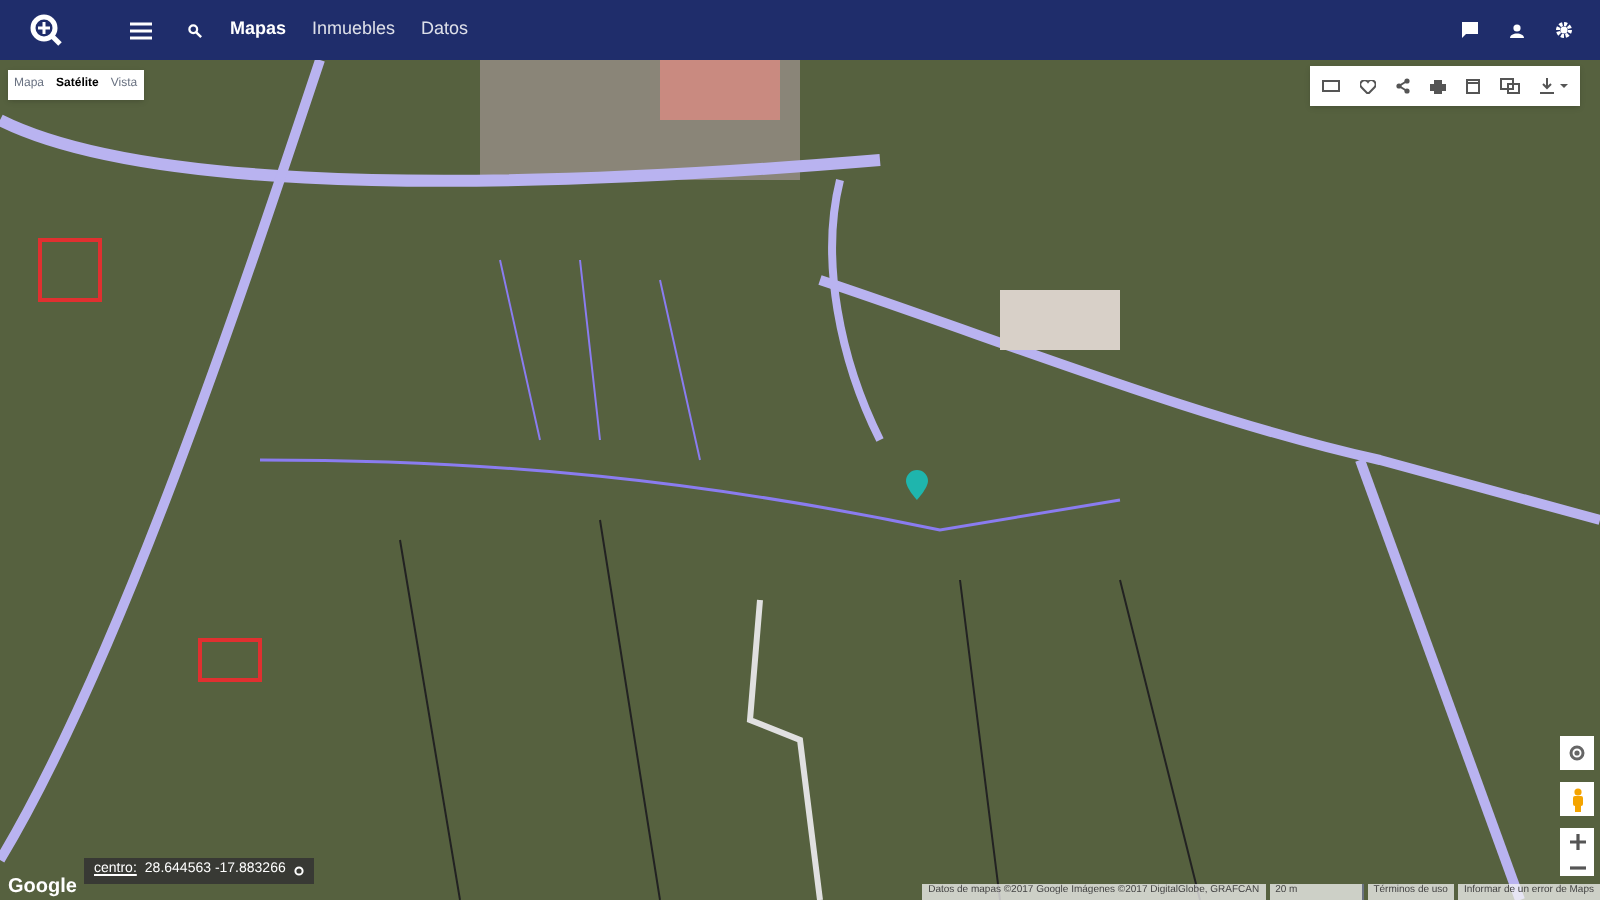 This screenshot has height=900, width=1600. Describe the element at coordinates (1368, 86) in the screenshot. I see `heart-icon` at that location.